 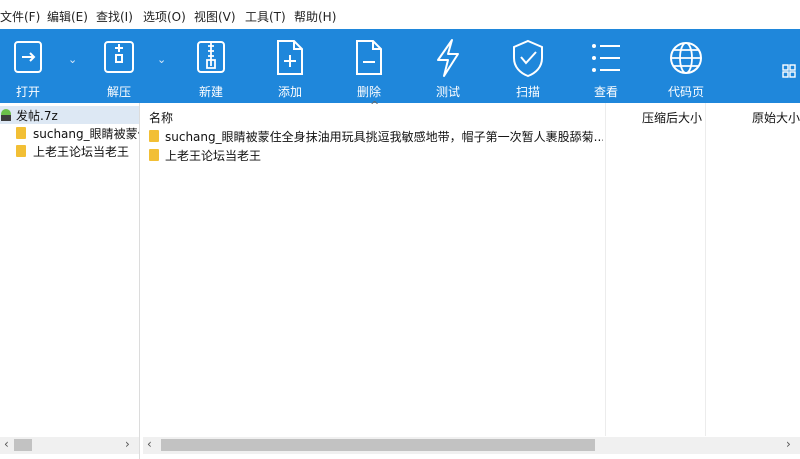 I want to click on menu-find: 查找(I), so click(x=114, y=16).